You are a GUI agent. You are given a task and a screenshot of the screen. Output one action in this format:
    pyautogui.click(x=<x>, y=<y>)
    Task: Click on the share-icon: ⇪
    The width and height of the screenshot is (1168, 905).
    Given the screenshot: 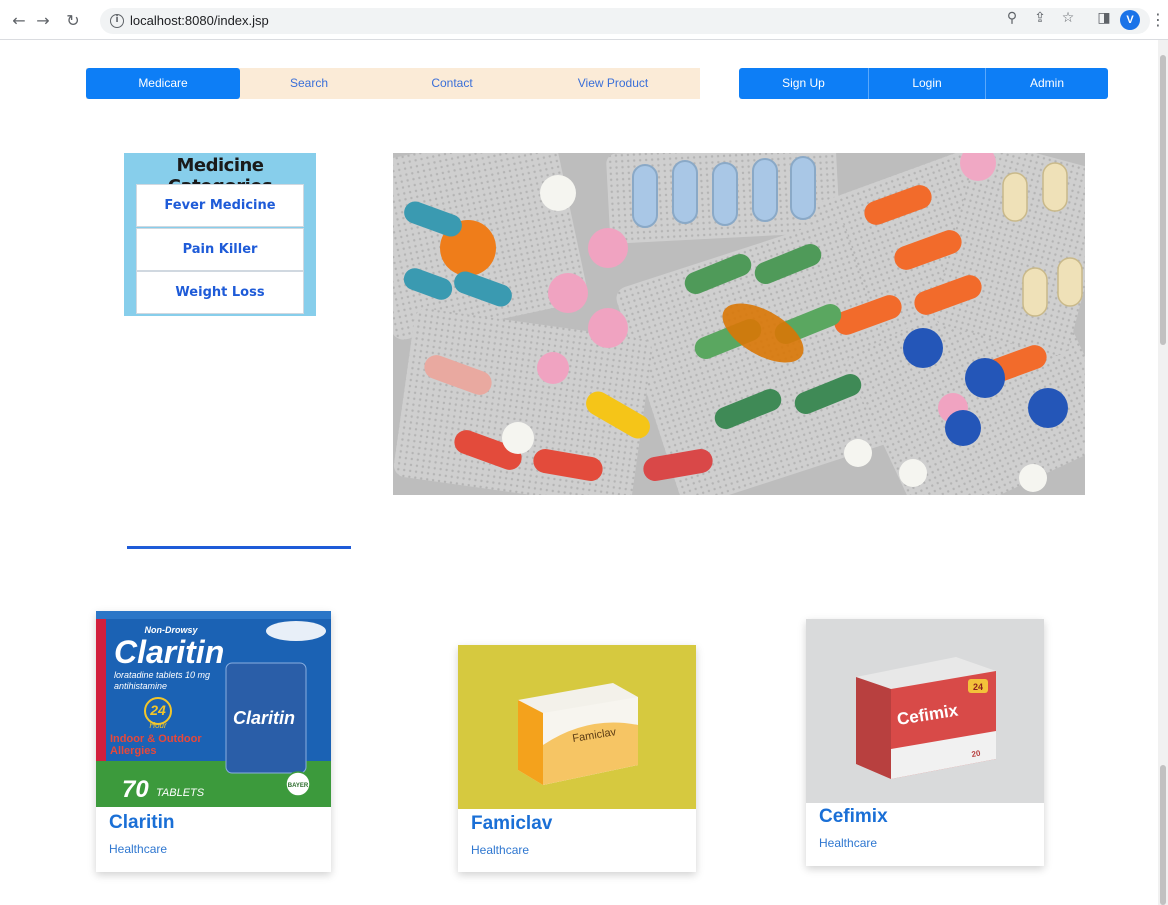 What is the action you would take?
    pyautogui.click(x=1040, y=18)
    